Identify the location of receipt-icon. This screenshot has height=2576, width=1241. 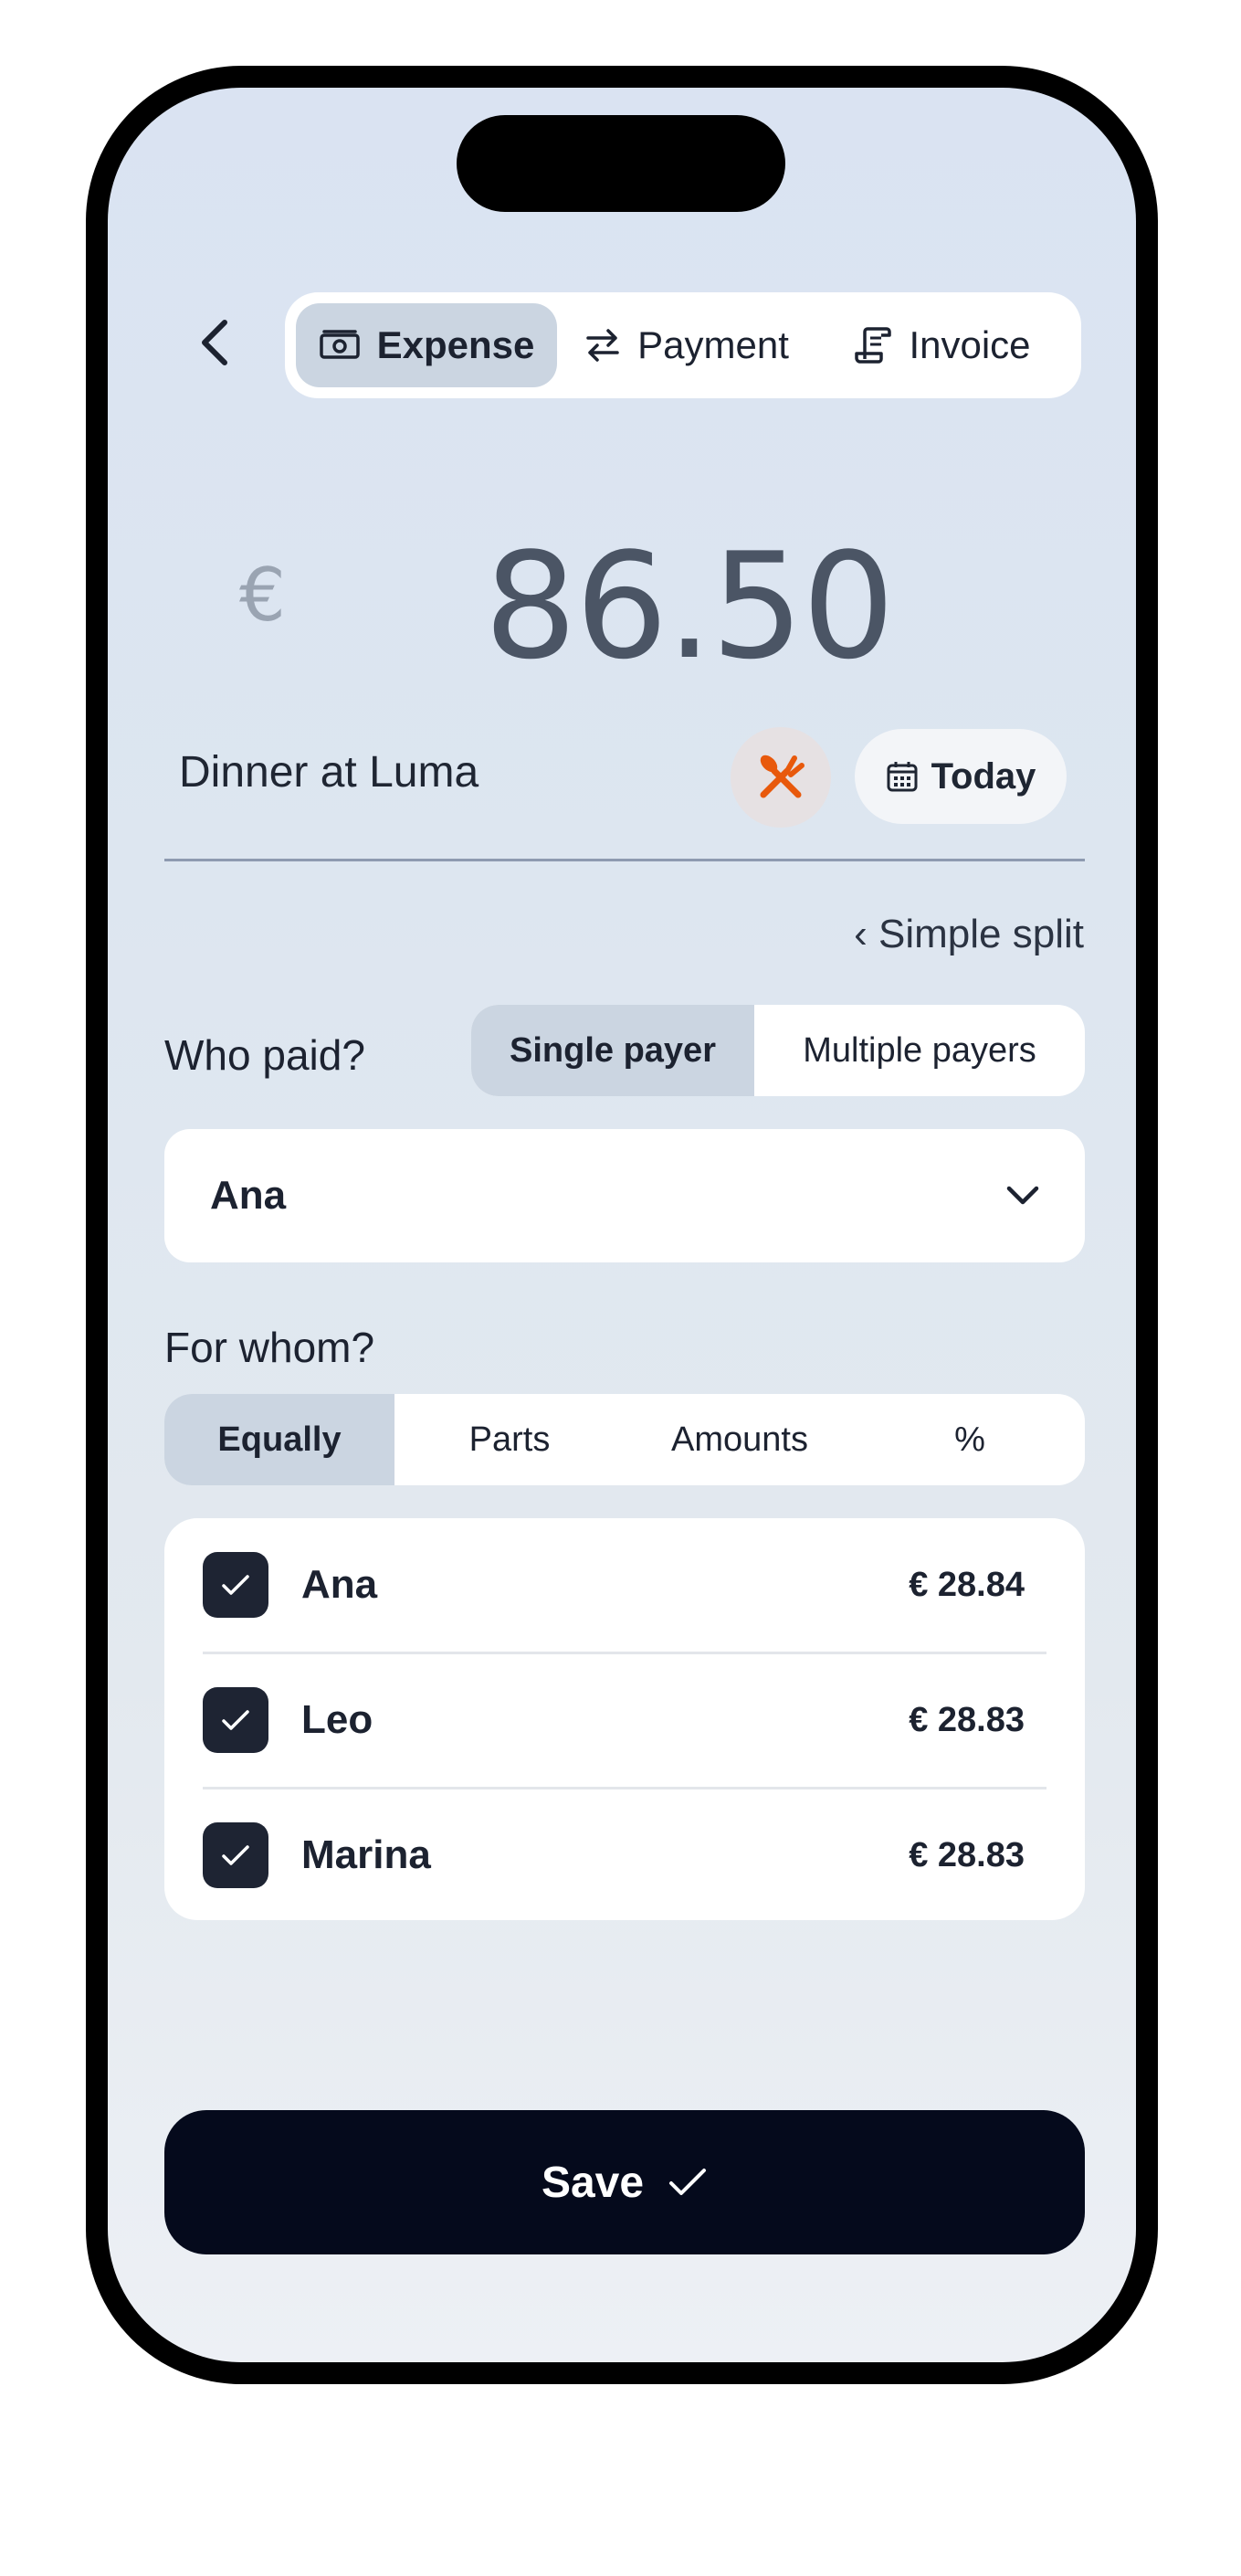
(873, 345).